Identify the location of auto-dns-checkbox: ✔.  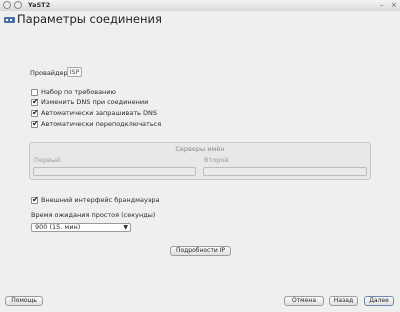
(35, 112).